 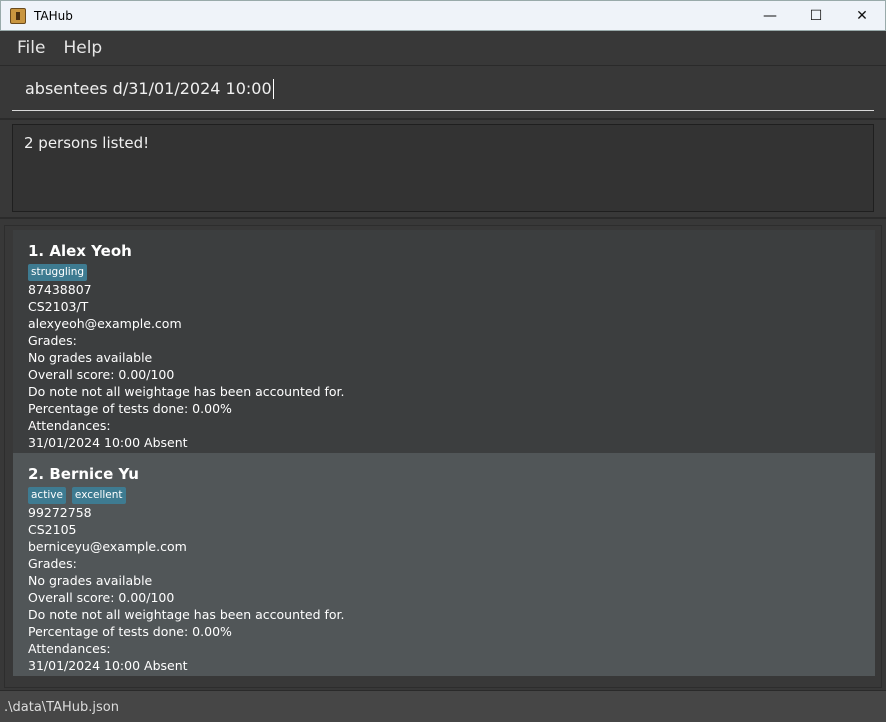 I want to click on person-detail: berniceyu@example.com, so click(x=107, y=546).